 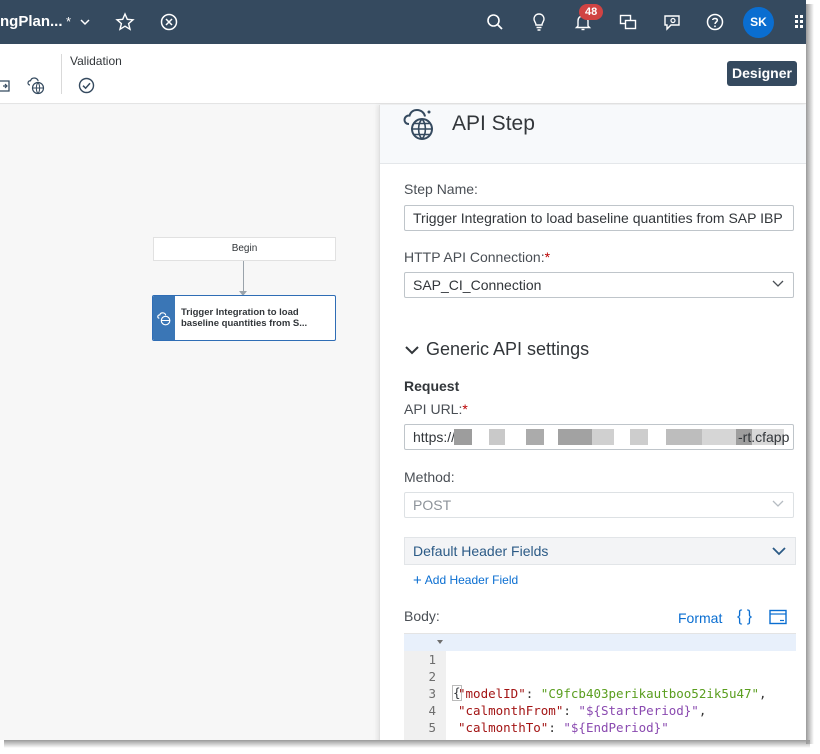 I want to click on check-circle-icon, so click(x=86, y=85).